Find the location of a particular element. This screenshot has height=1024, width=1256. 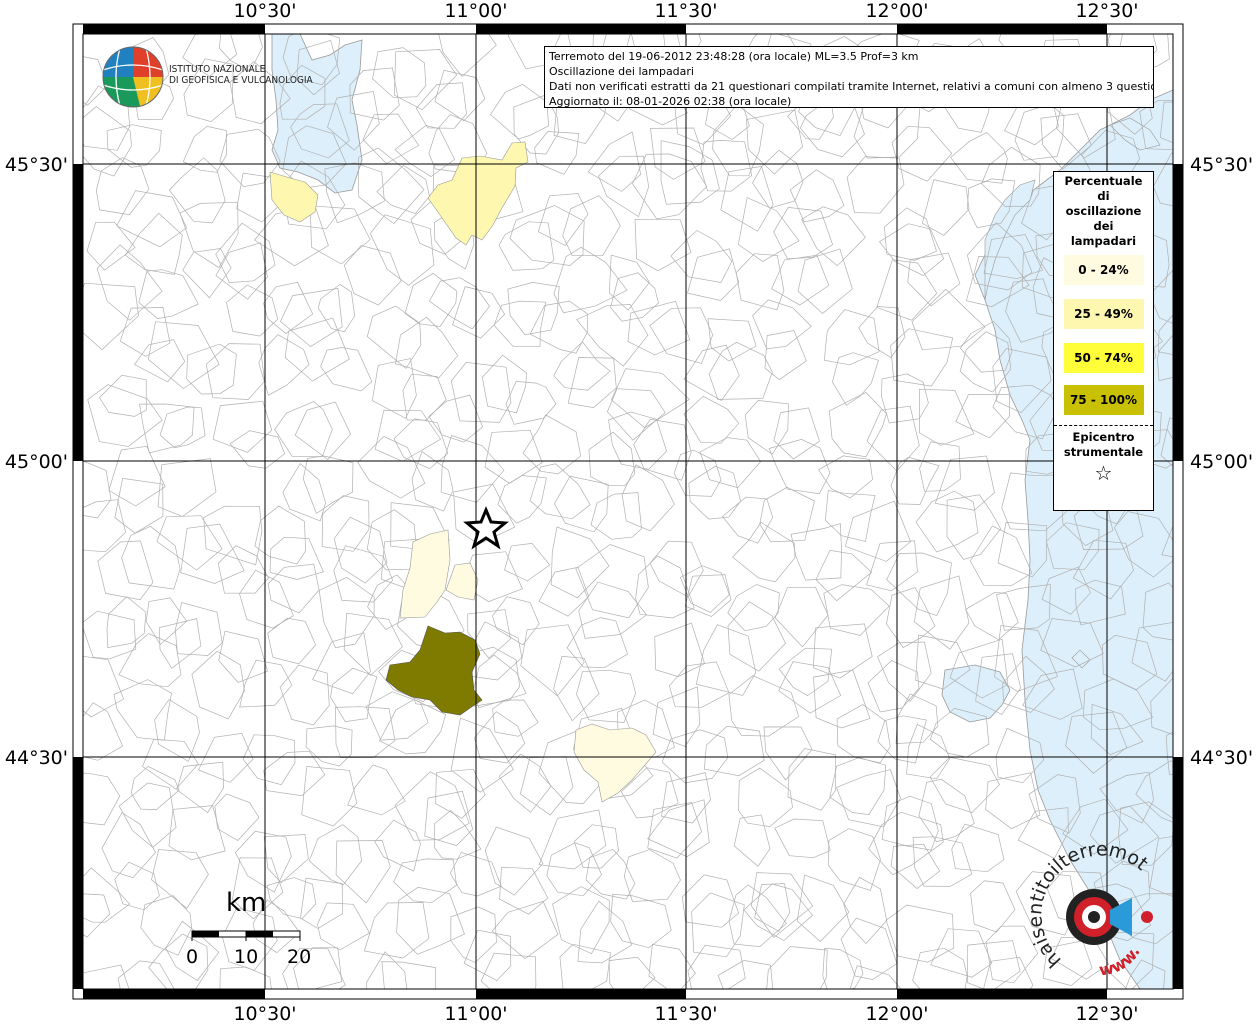

lon-tick-3-bottom: 11°30' is located at coordinates (685, 1013).